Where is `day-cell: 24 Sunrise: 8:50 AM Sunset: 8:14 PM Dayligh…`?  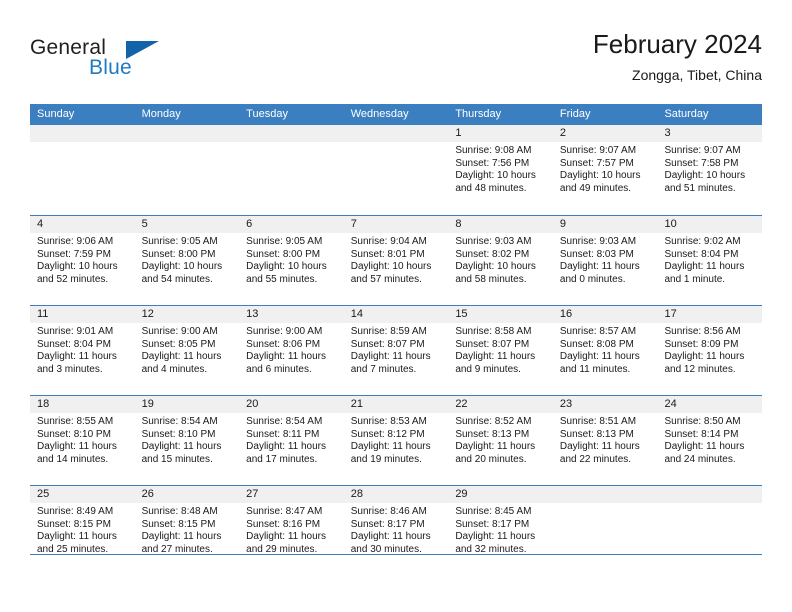
day-cell: 24 Sunrise: 8:50 AM Sunset: 8:14 PM Dayligh… is located at coordinates (710, 440).